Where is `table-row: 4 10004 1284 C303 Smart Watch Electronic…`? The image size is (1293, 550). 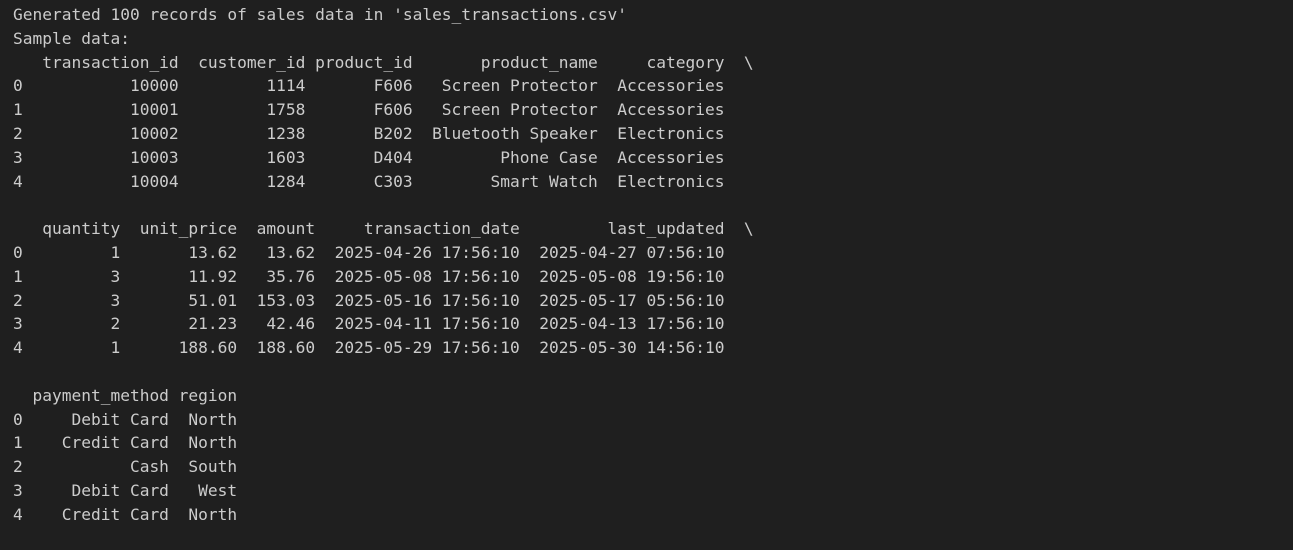
table-row: 4 10004 1284 C303 Smart Watch Electronic… is located at coordinates (383, 181).